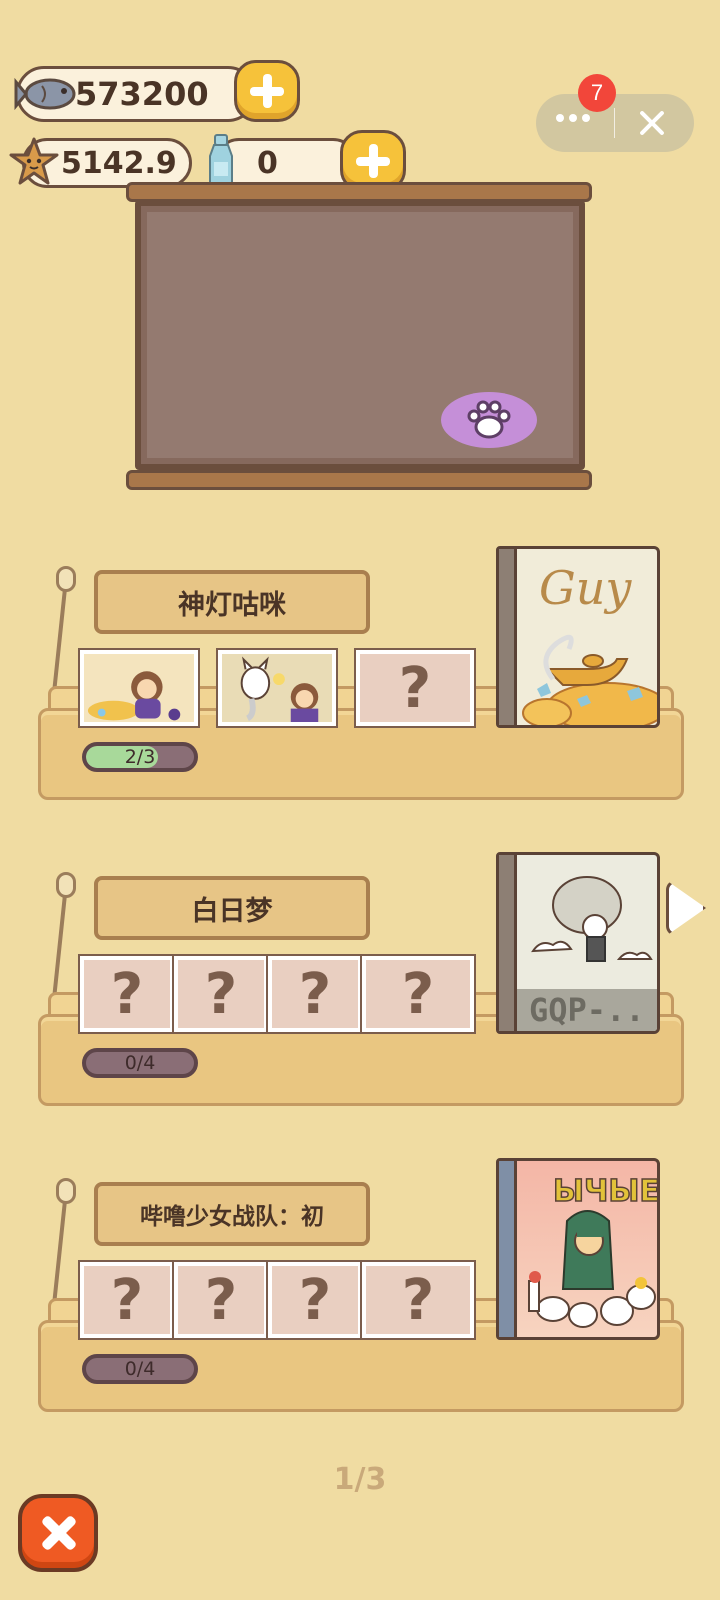 This screenshot has width=720, height=1600. I want to click on shelf-title-sign: 哔噜少女战队：初, so click(232, 1214).